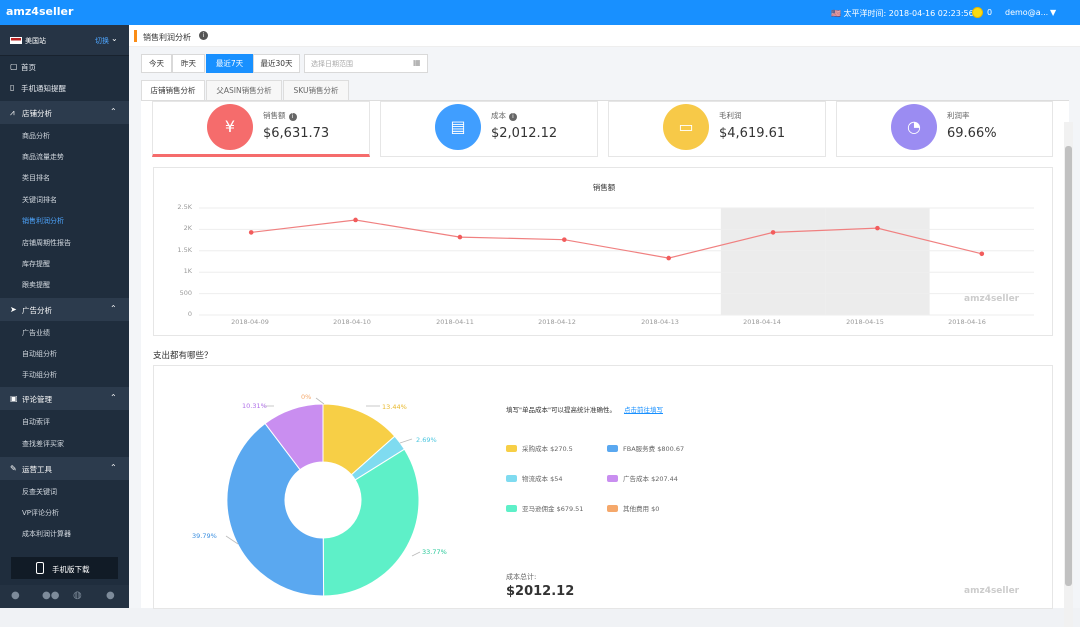 Image resolution: width=1080 pixels, height=627 pixels. Describe the element at coordinates (504, 115) in the screenshot. I see `metric-label: 成本 i` at that location.